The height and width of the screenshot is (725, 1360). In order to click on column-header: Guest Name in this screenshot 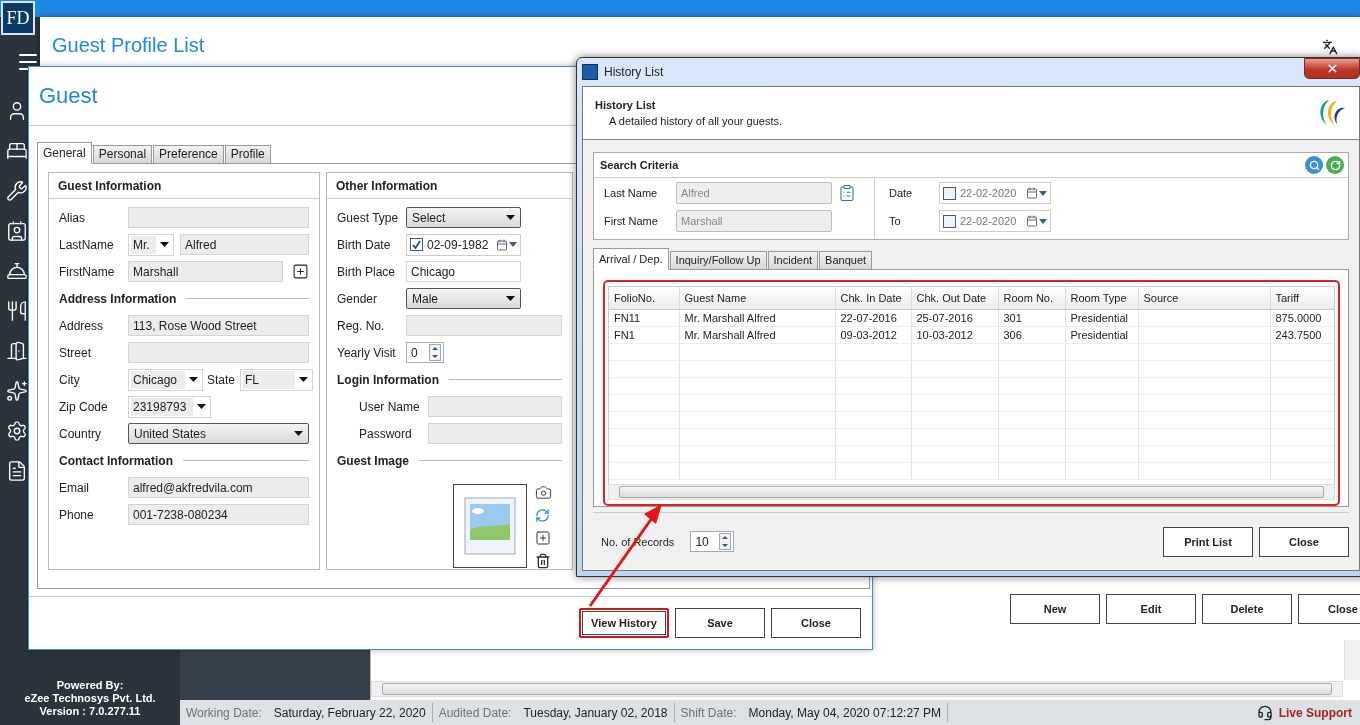, I will do `click(757, 298)`.